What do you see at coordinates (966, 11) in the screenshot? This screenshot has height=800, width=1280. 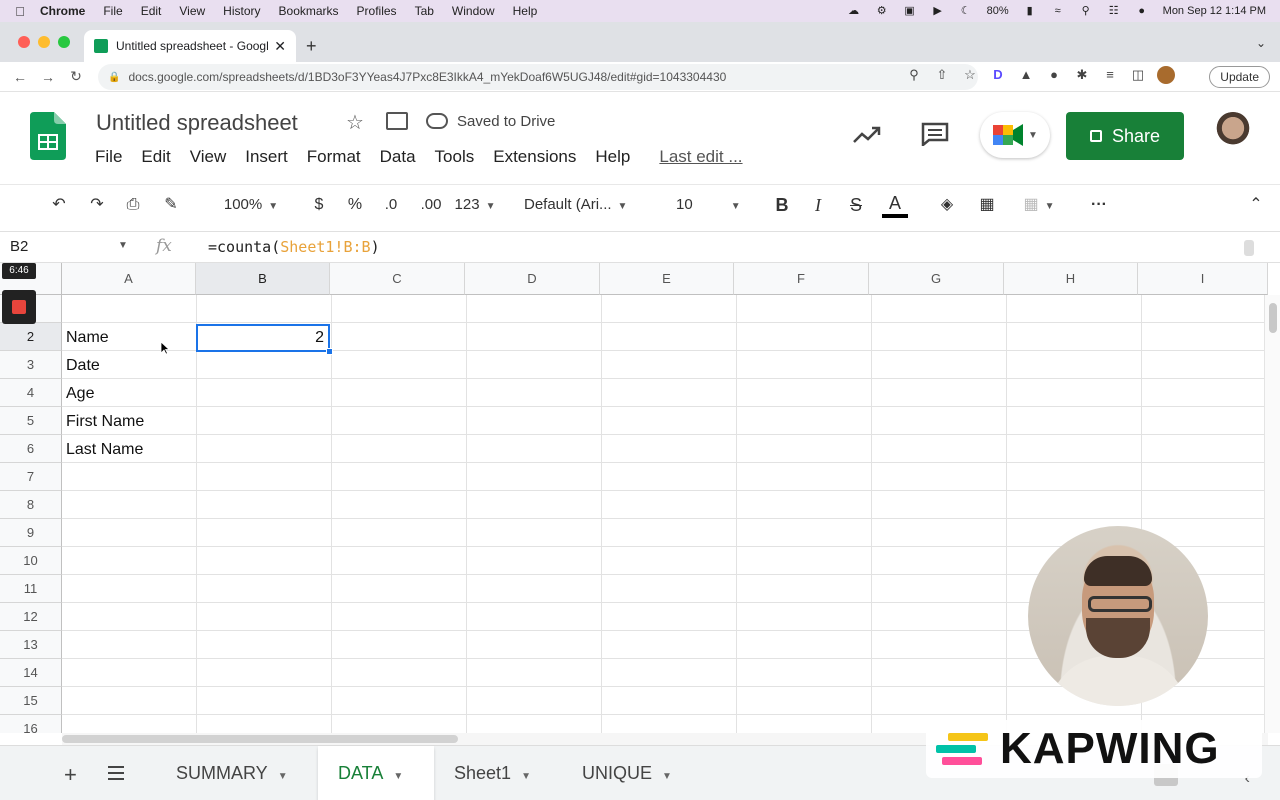 I see `moon-icon: ☾` at bounding box center [966, 11].